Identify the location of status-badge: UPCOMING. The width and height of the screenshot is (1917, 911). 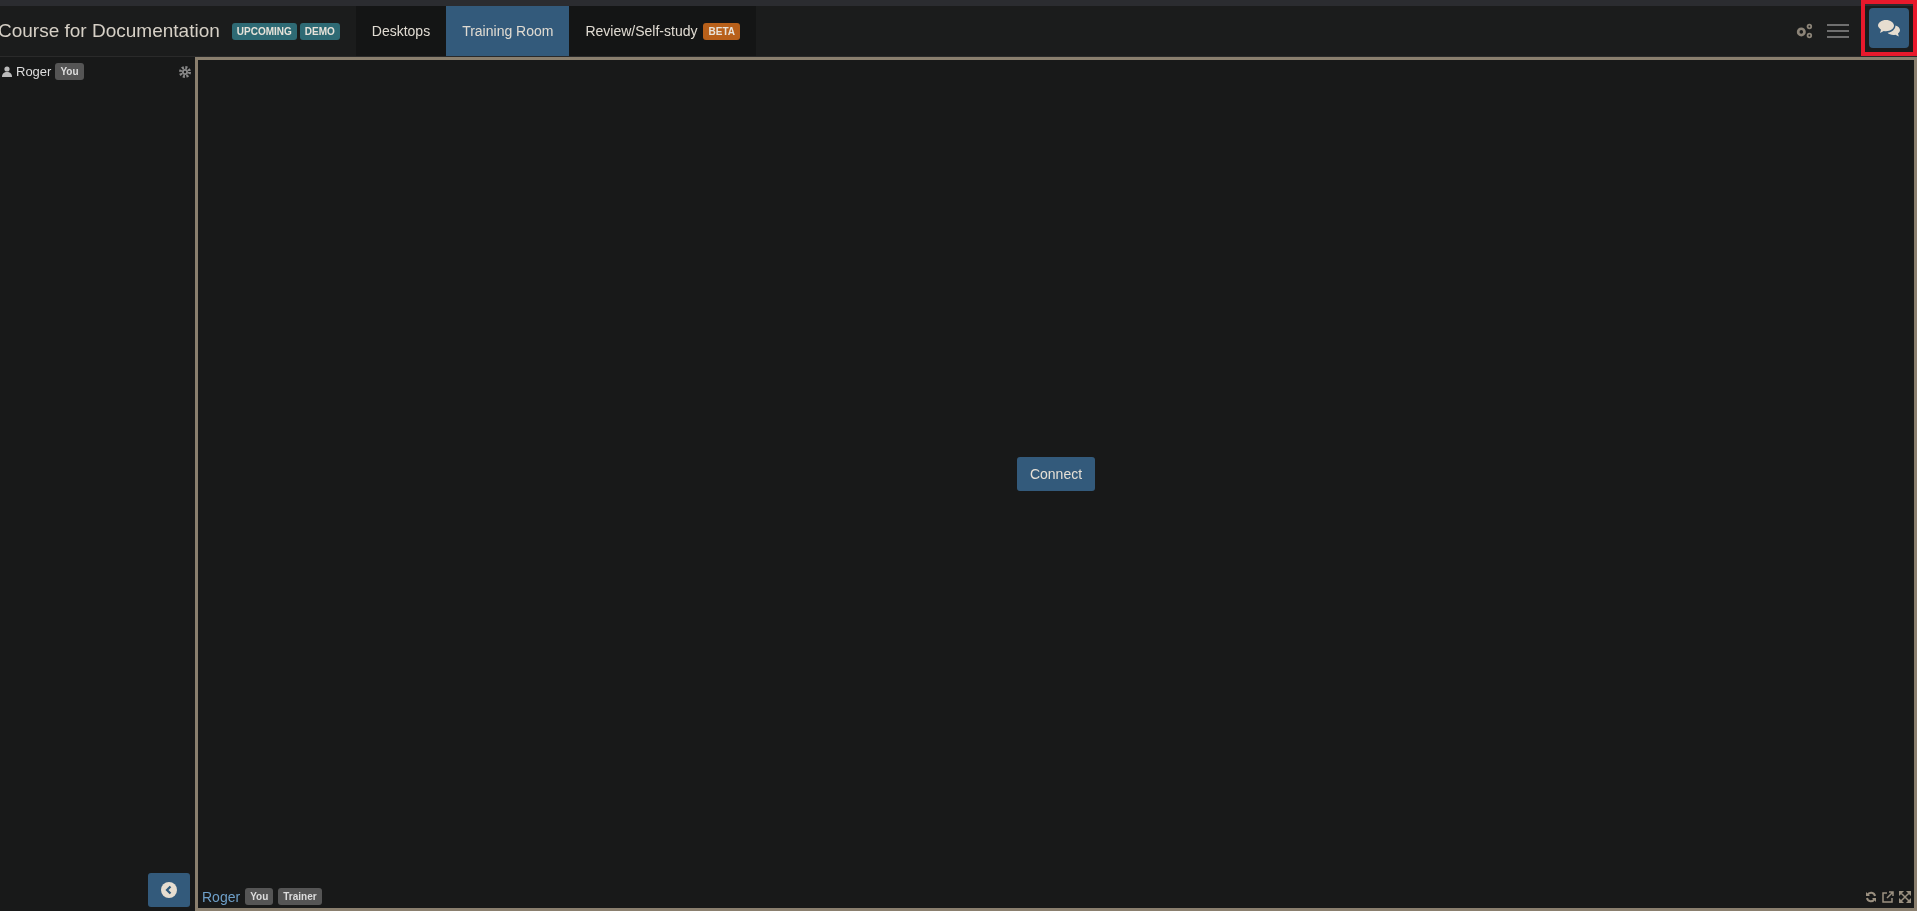
(264, 31).